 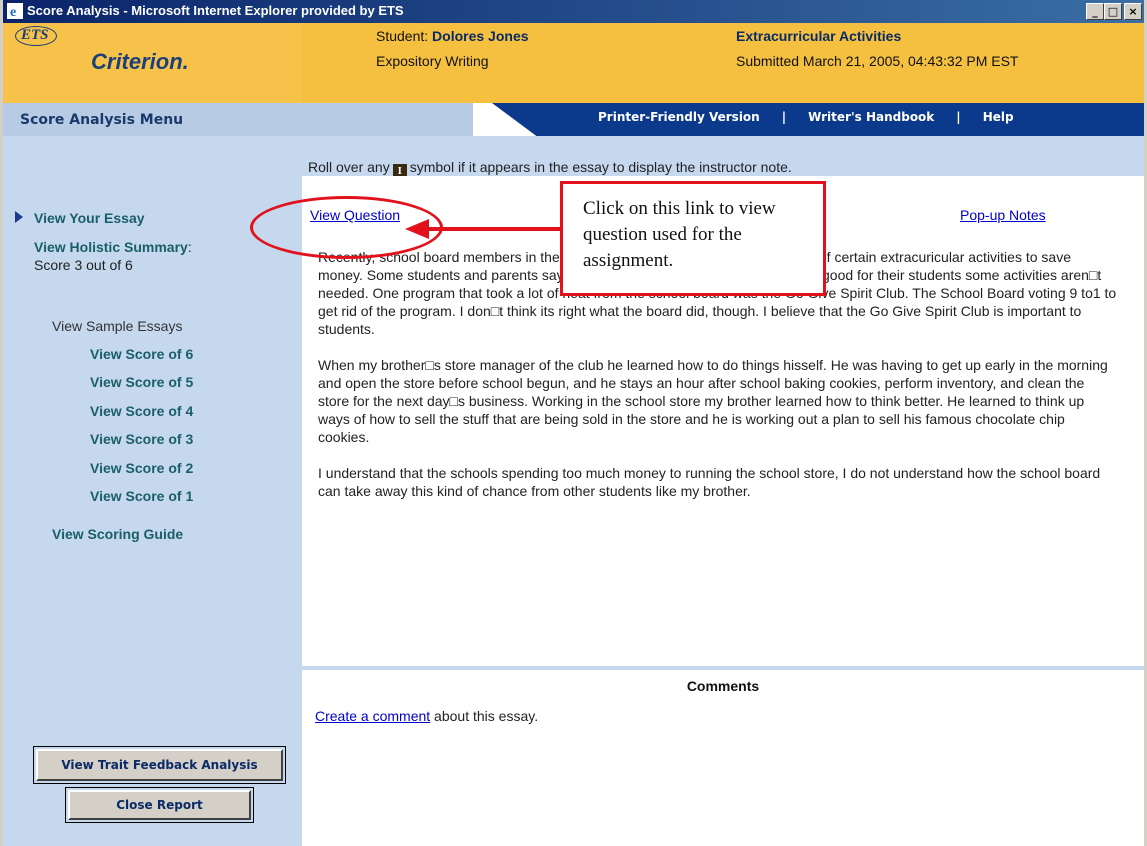 What do you see at coordinates (159, 765) in the screenshot?
I see `view-trait-feedback-button: View Trait Feedback Analysis` at bounding box center [159, 765].